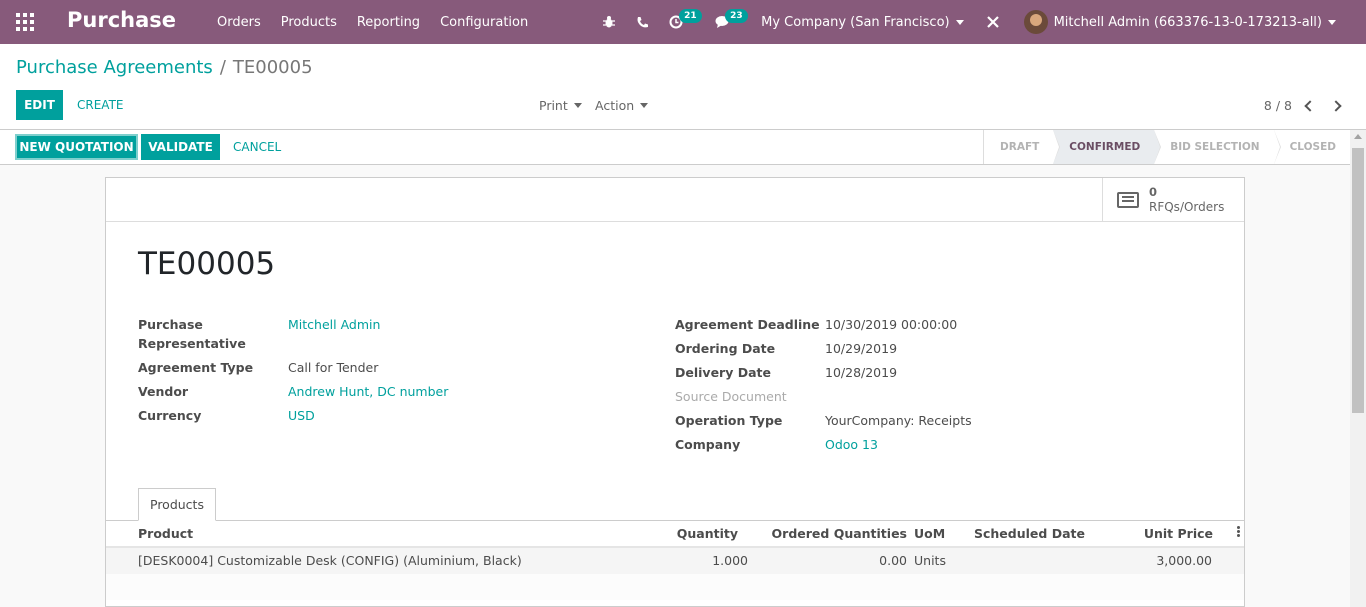 This screenshot has height=607, width=1366. What do you see at coordinates (1336, 105) in the screenshot?
I see `chevron-right-icon` at bounding box center [1336, 105].